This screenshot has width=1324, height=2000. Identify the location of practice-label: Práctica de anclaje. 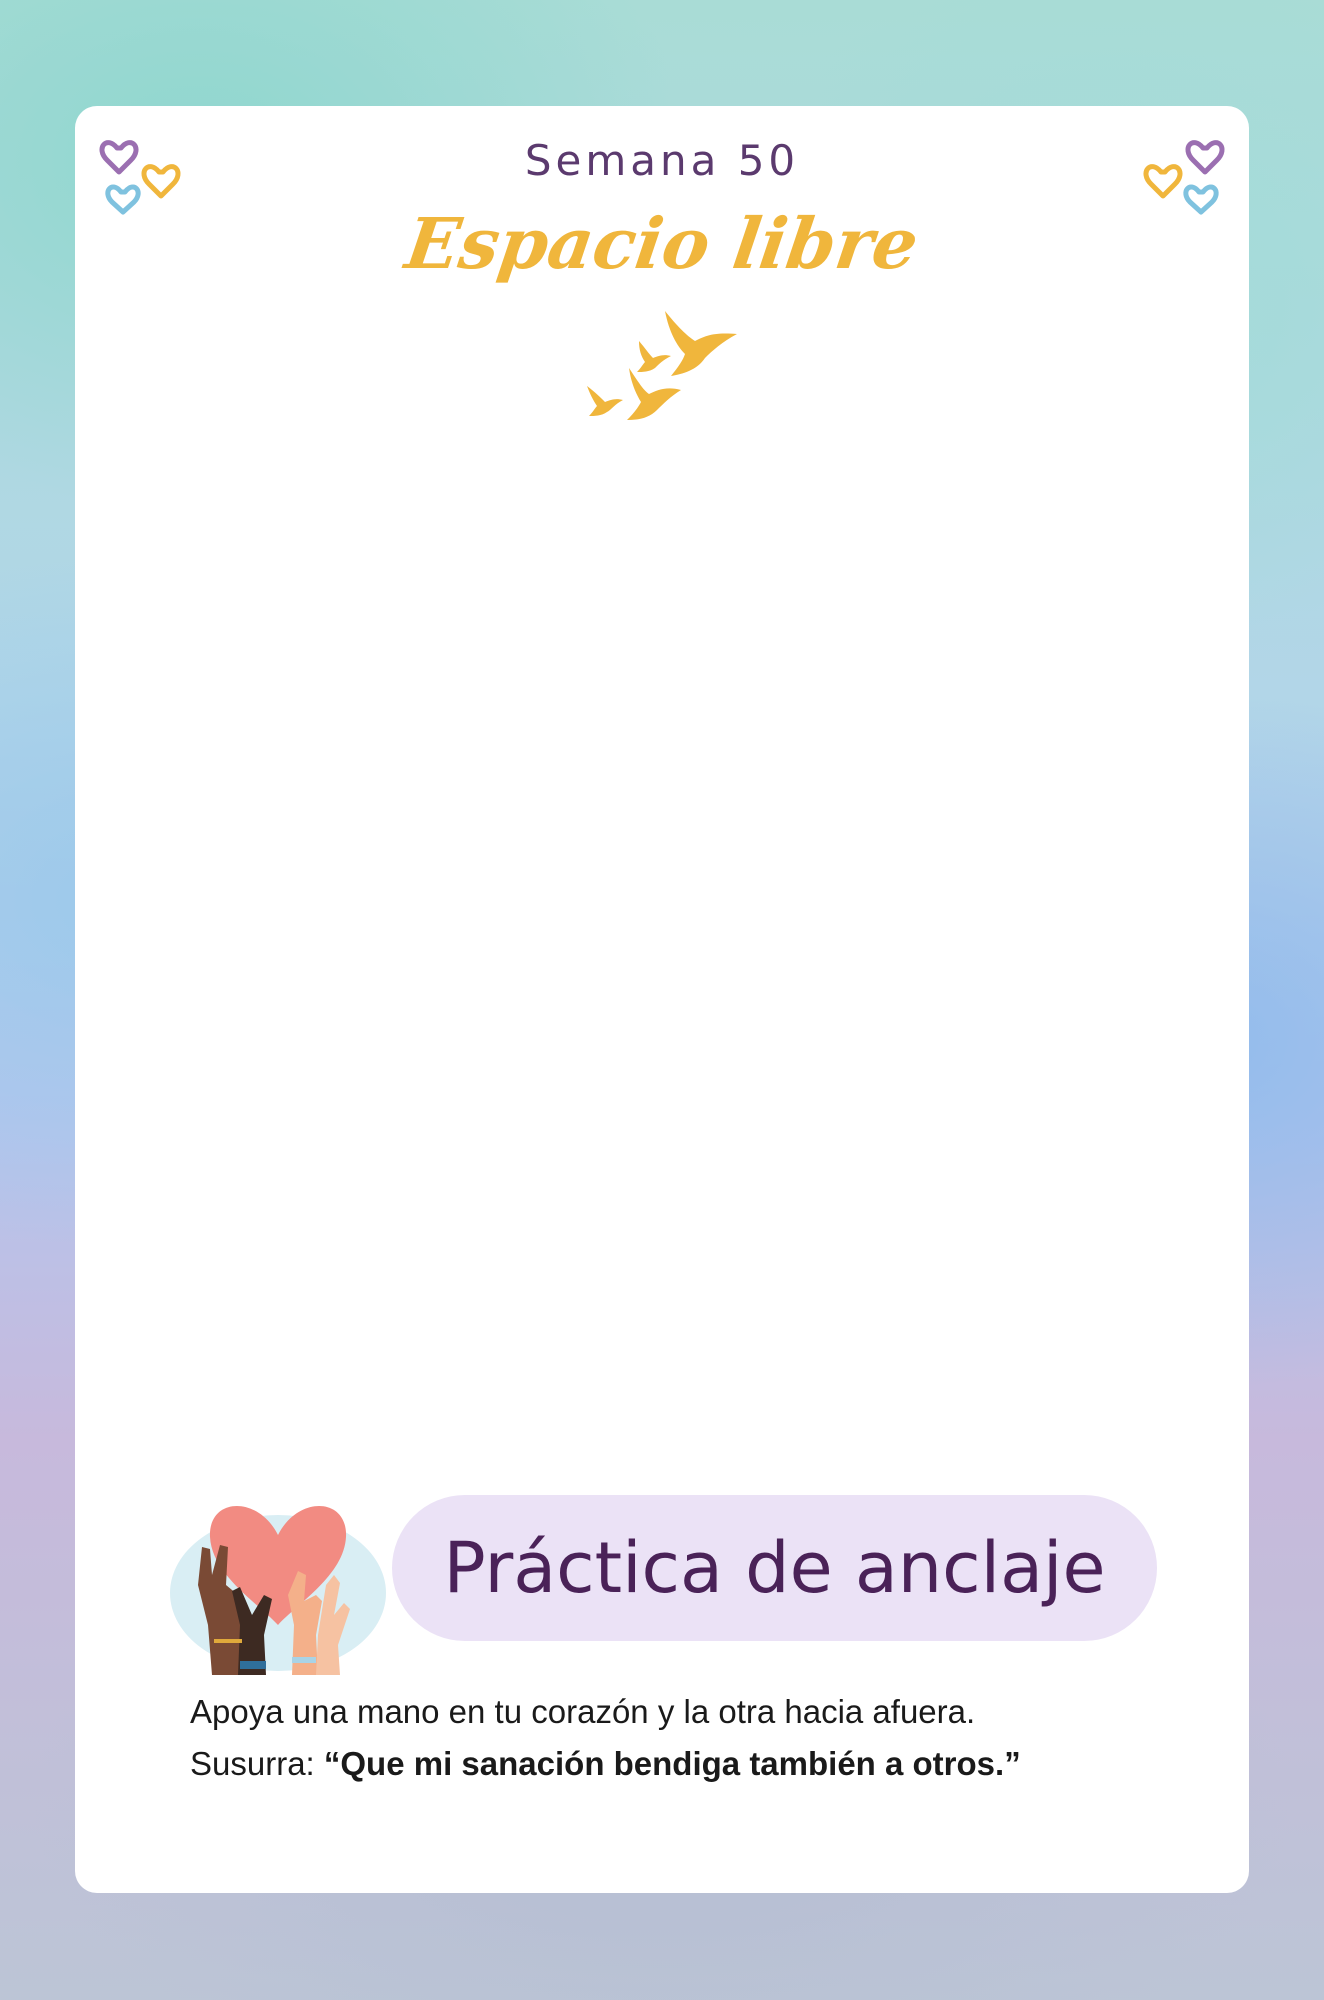
(774, 1568).